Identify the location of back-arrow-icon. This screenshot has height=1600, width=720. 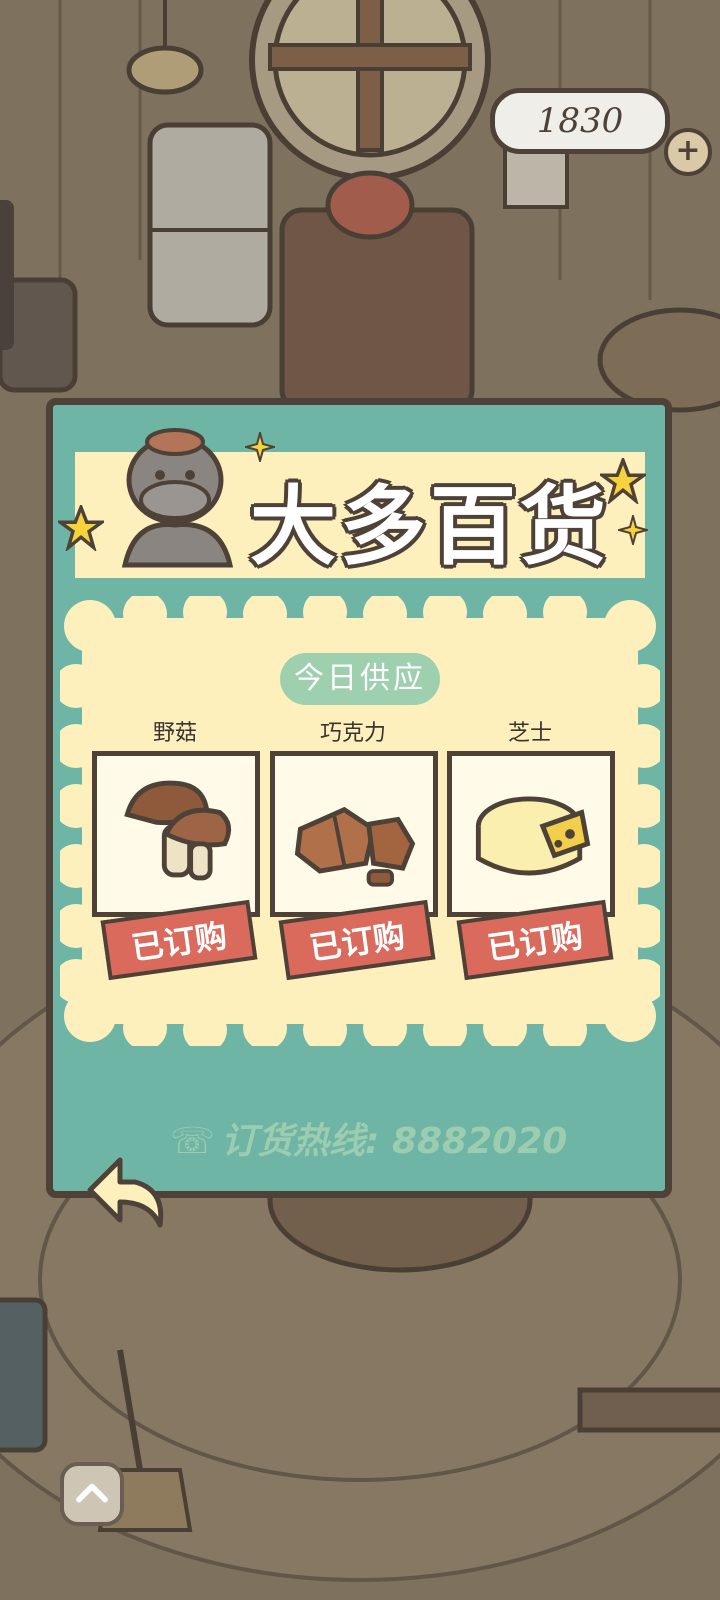
(130, 1195).